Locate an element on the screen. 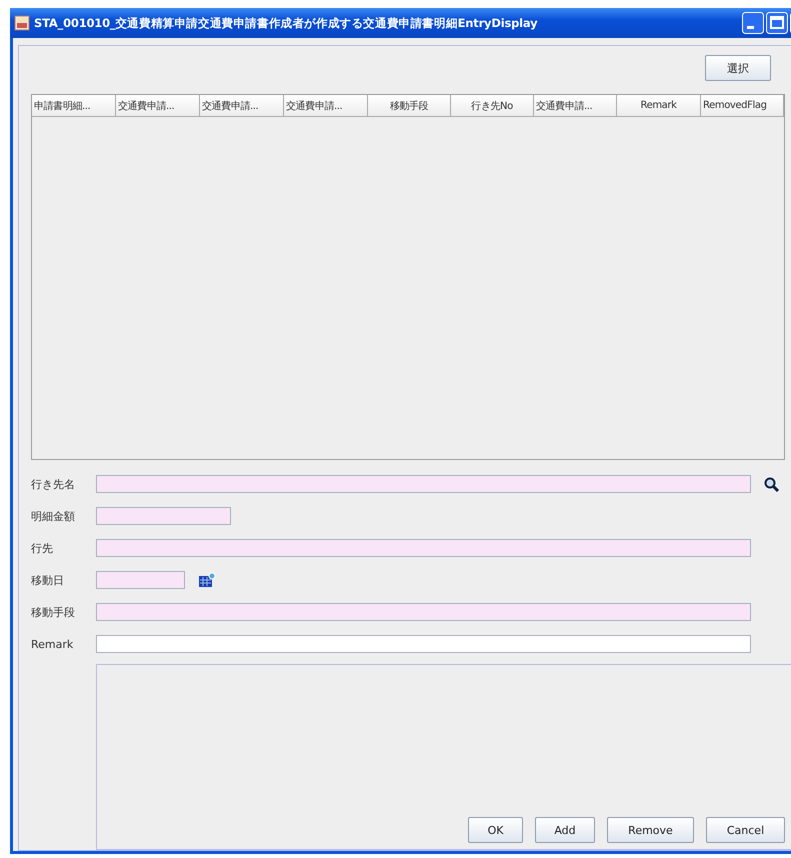  app-icon is located at coordinates (22, 23).